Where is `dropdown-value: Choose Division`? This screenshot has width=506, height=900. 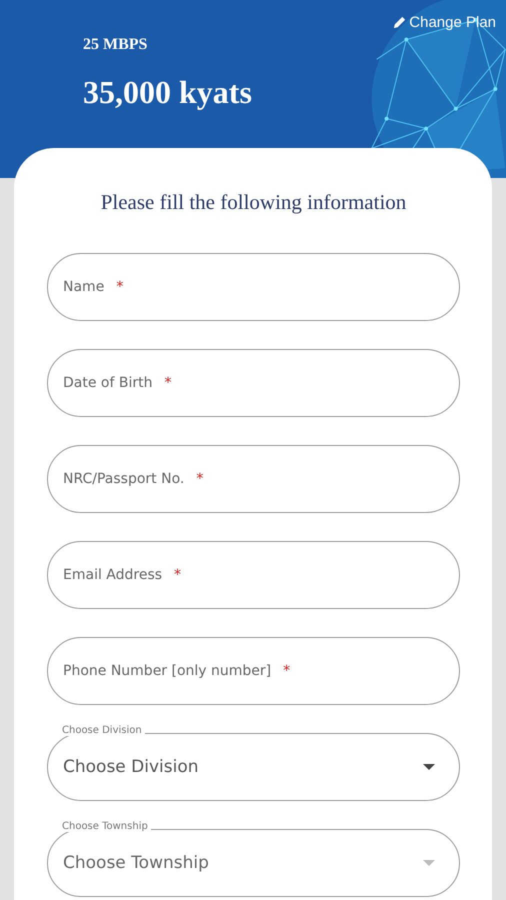
dropdown-value: Choose Division is located at coordinates (131, 767).